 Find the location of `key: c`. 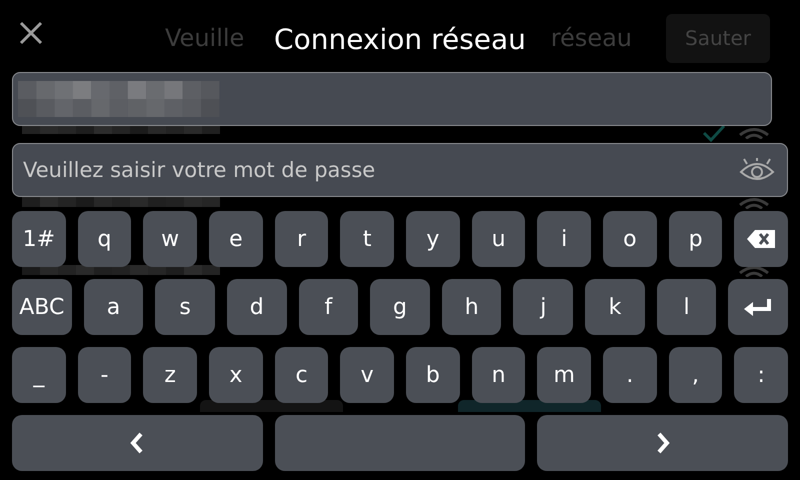

key: c is located at coordinates (301, 375).